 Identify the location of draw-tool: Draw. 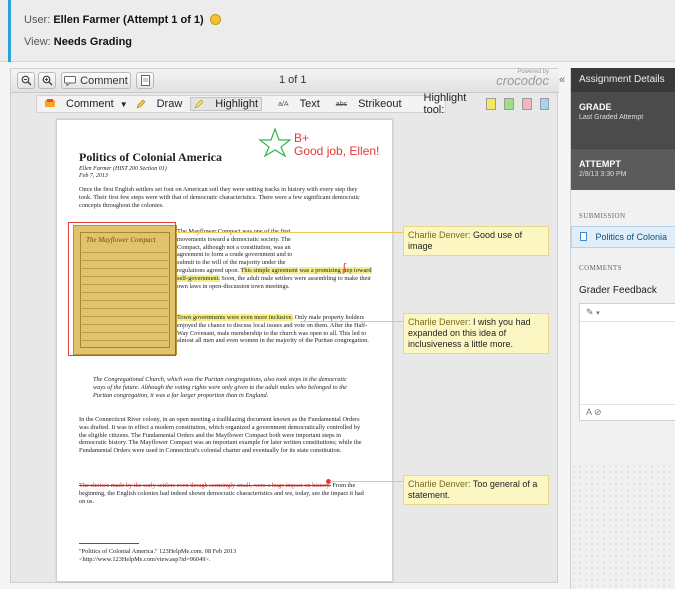
(159, 104).